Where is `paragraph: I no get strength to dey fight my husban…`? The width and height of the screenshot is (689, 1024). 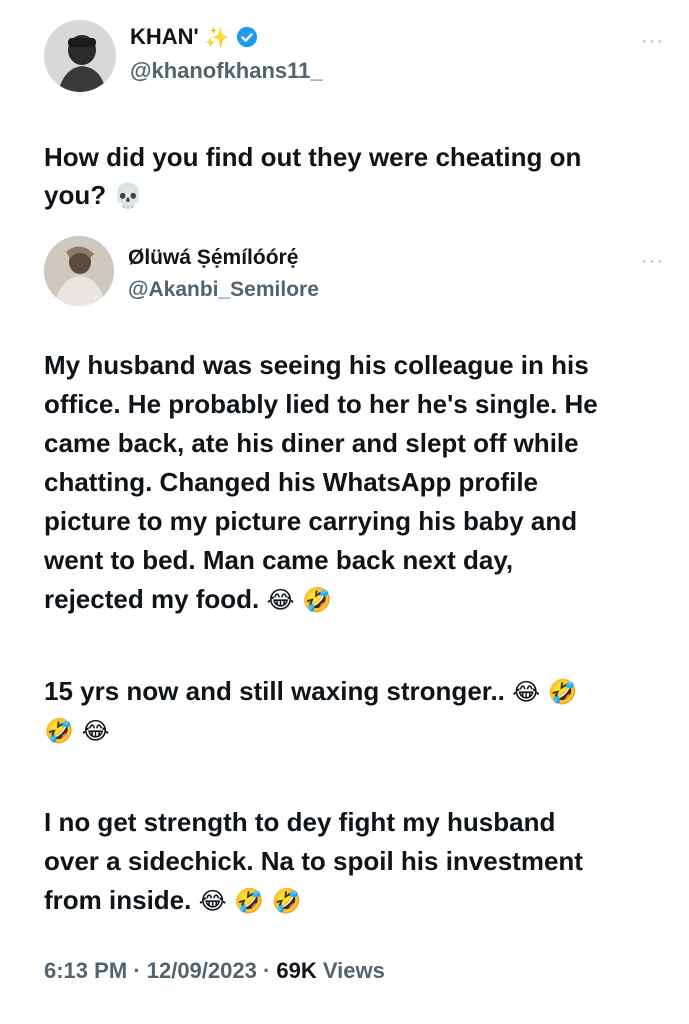 paragraph: I no get strength to dey fight my husban… is located at coordinates (349, 862).